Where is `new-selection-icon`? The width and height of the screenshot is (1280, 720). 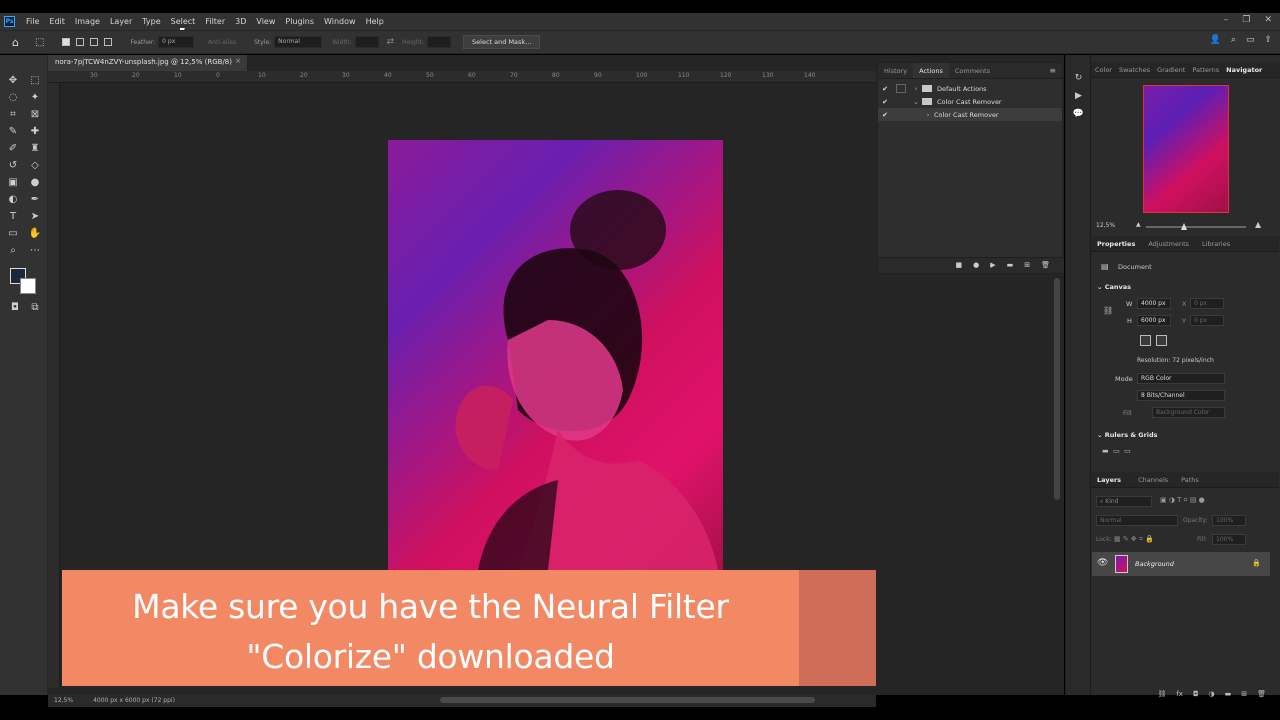 new-selection-icon is located at coordinates (66, 42).